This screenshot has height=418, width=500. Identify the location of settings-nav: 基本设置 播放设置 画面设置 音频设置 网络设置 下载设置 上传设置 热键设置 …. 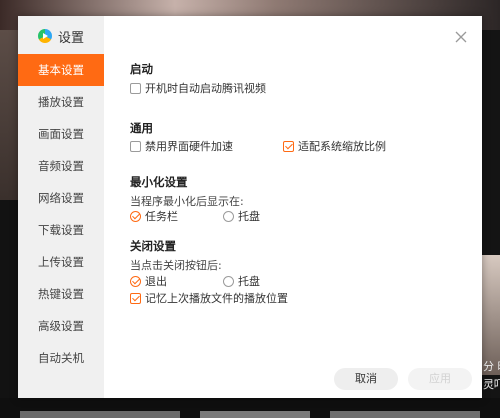
(61, 214).